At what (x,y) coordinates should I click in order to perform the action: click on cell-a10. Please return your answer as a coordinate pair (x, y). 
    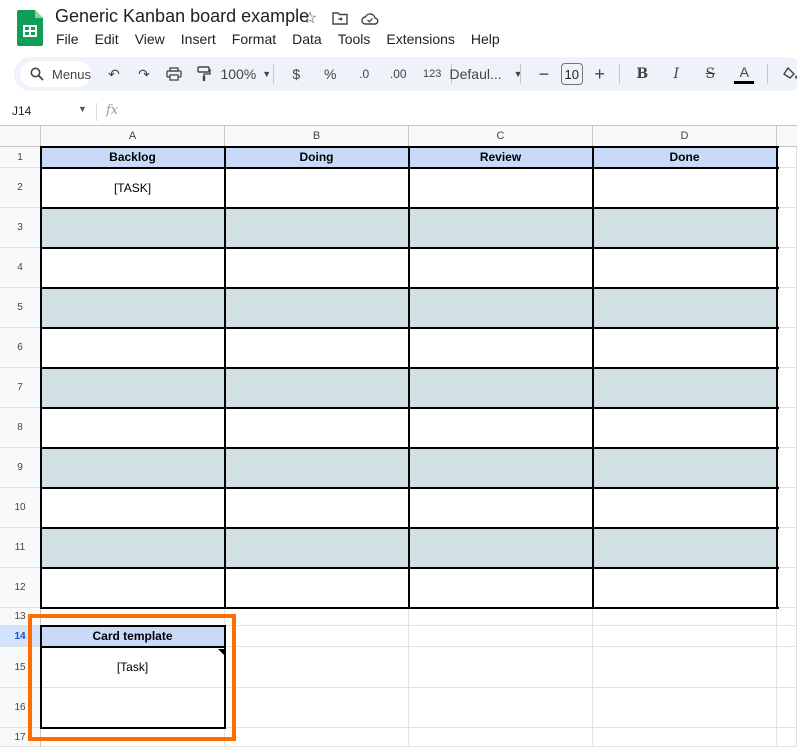
    Looking at the image, I should click on (133, 508).